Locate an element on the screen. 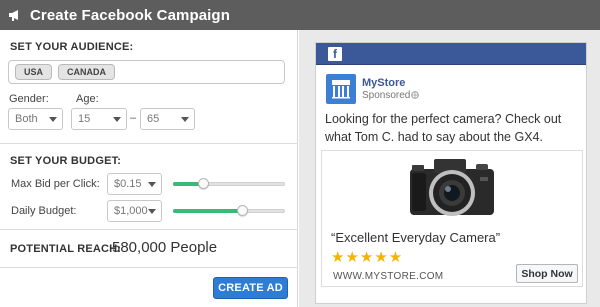 This screenshot has width=600, height=307. daily-budget-slider is located at coordinates (229, 211).